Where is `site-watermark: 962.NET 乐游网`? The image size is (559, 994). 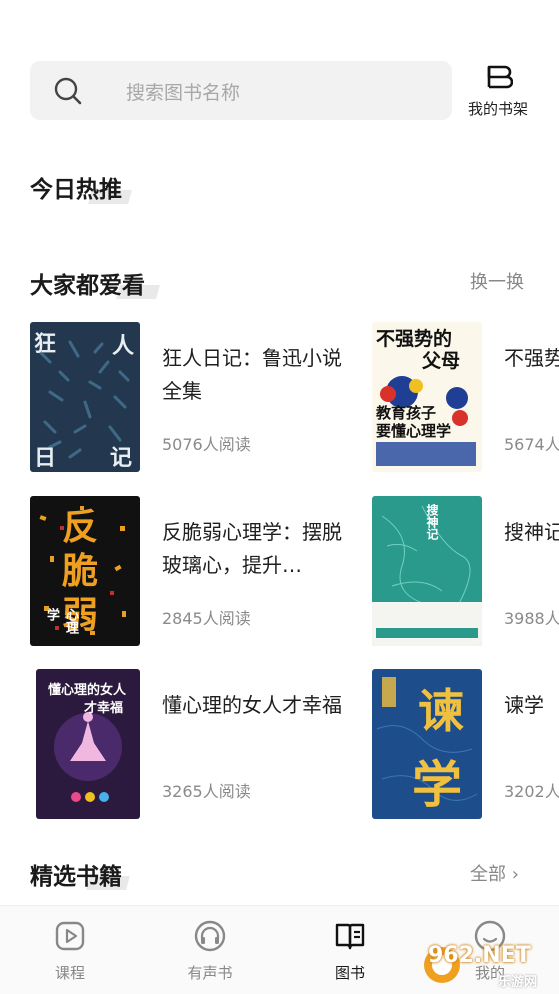
site-watermark: 962.NET 乐游网 is located at coordinates (489, 964).